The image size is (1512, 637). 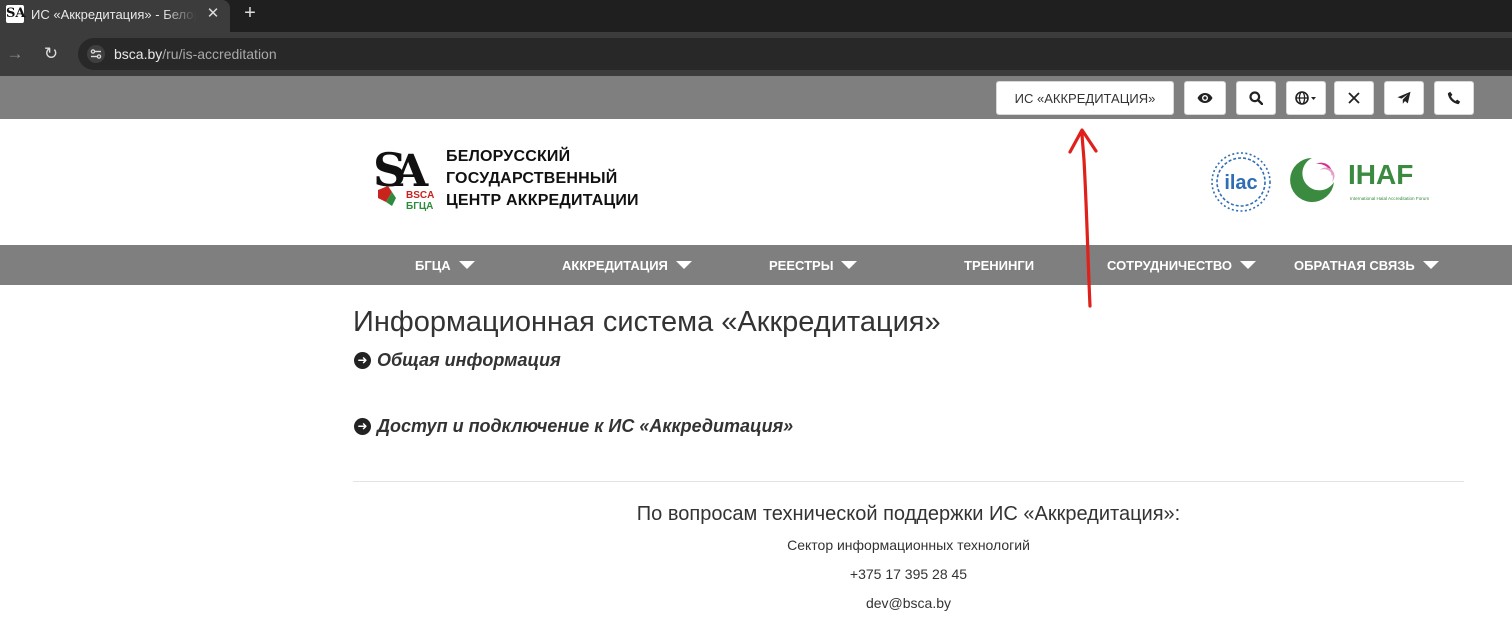 I want to click on nav-label: АККРЕДИТАЦИЯ, so click(x=615, y=265).